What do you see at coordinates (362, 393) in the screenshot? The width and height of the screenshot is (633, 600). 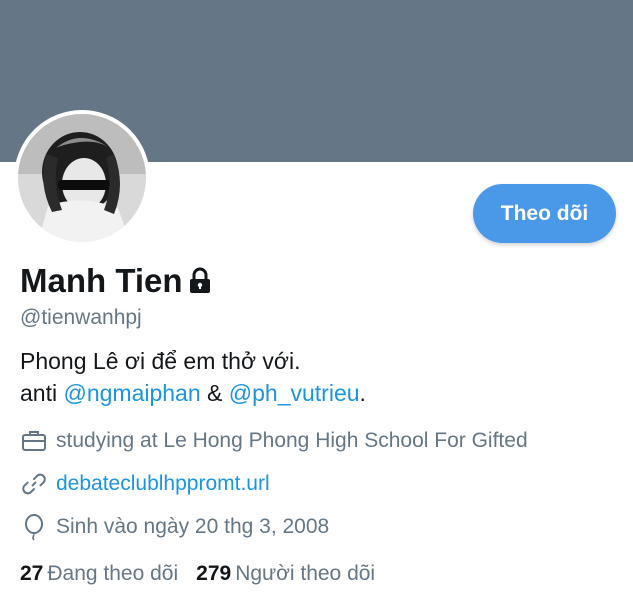 I see `bio-end: .` at bounding box center [362, 393].